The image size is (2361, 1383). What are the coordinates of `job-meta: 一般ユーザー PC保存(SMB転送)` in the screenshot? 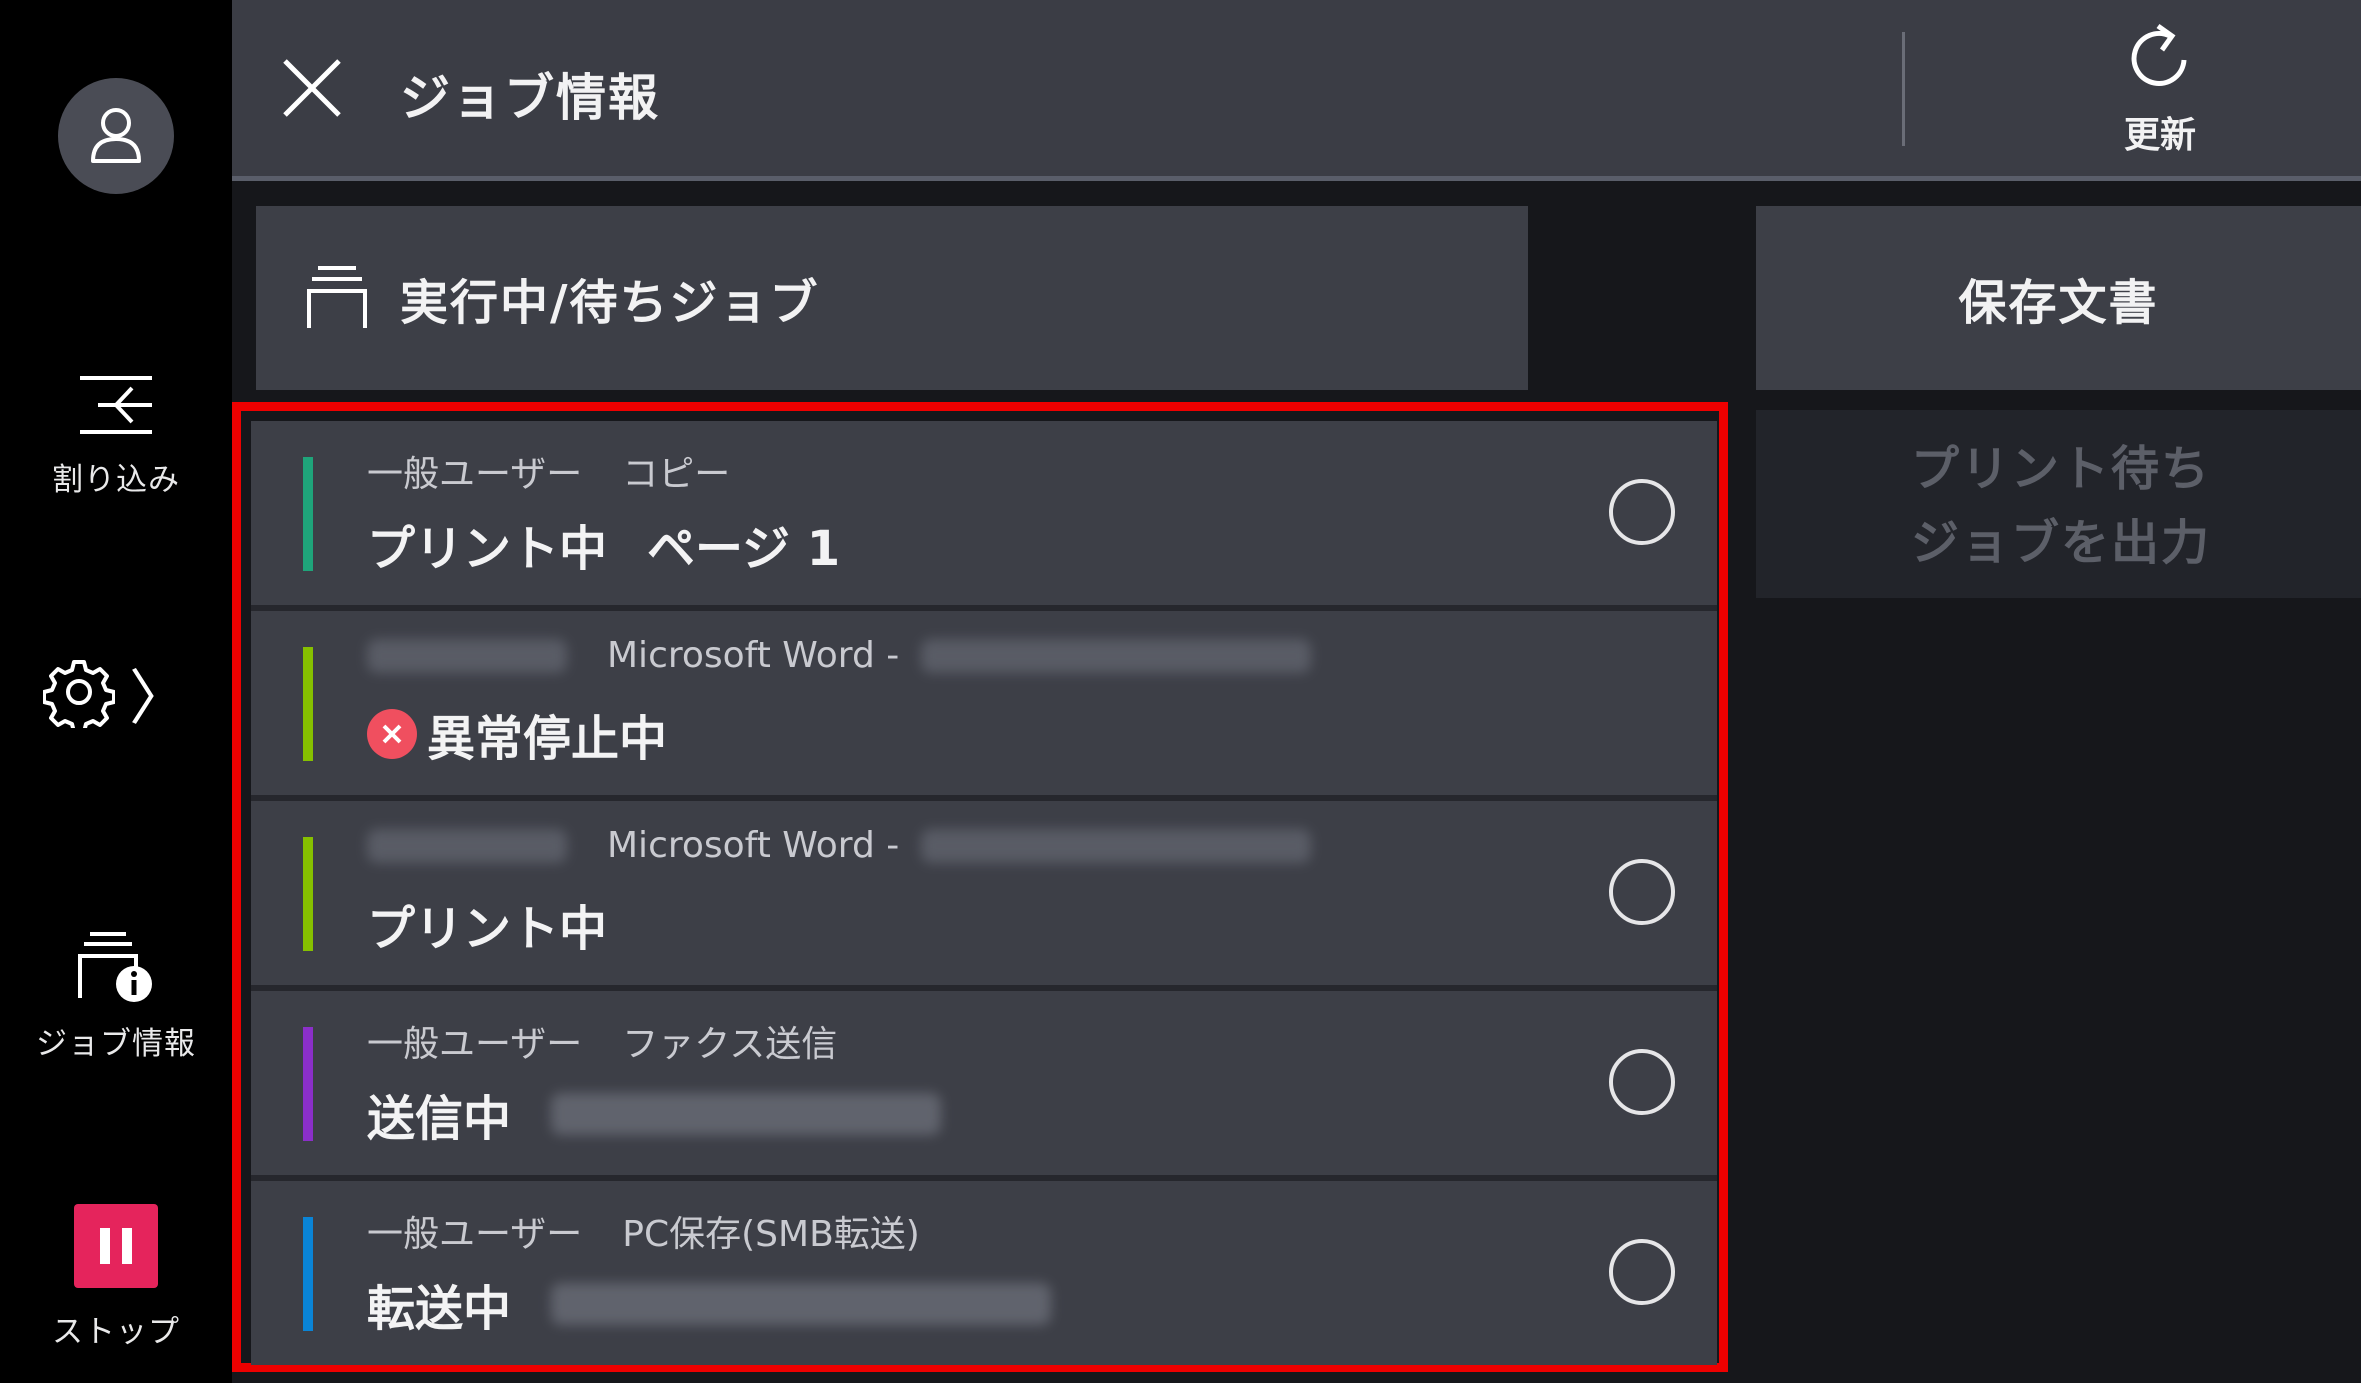 It's located at (643, 1231).